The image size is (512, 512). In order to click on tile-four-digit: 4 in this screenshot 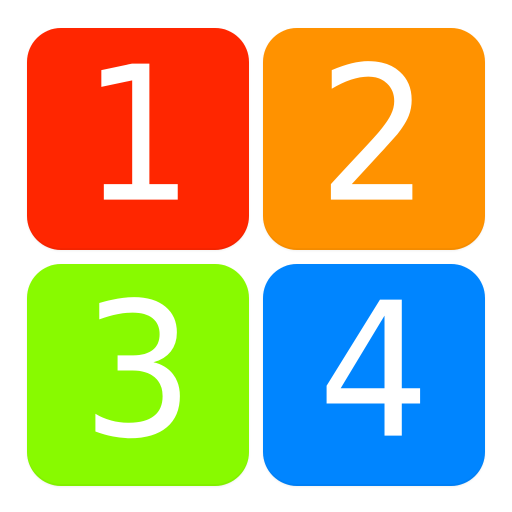, I will do `click(374, 371)`.